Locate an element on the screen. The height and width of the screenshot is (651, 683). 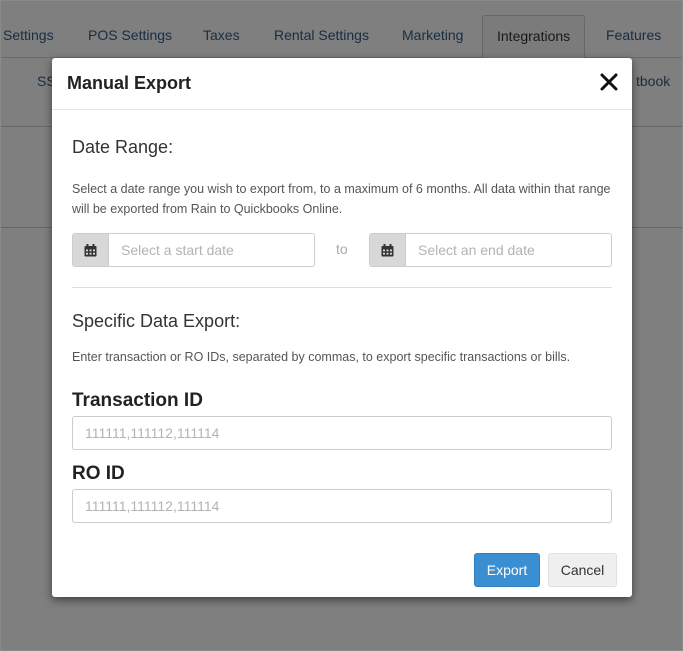
close-icon is located at coordinates (609, 82).